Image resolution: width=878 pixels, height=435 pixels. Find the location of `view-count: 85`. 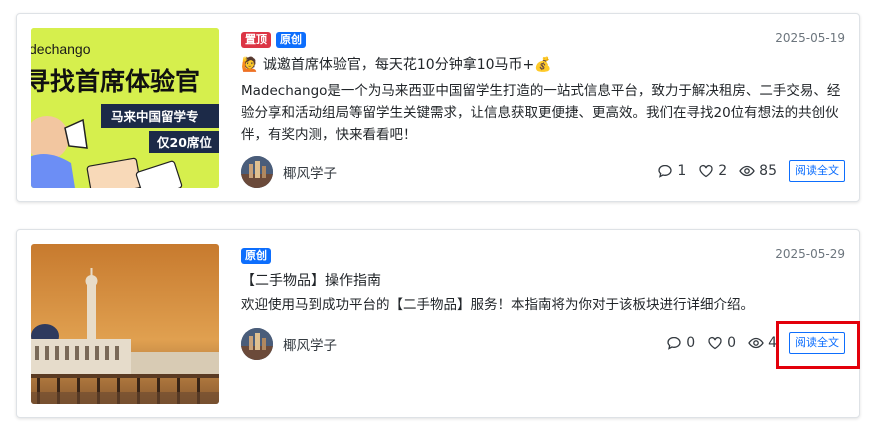

view-count: 85 is located at coordinates (768, 171).